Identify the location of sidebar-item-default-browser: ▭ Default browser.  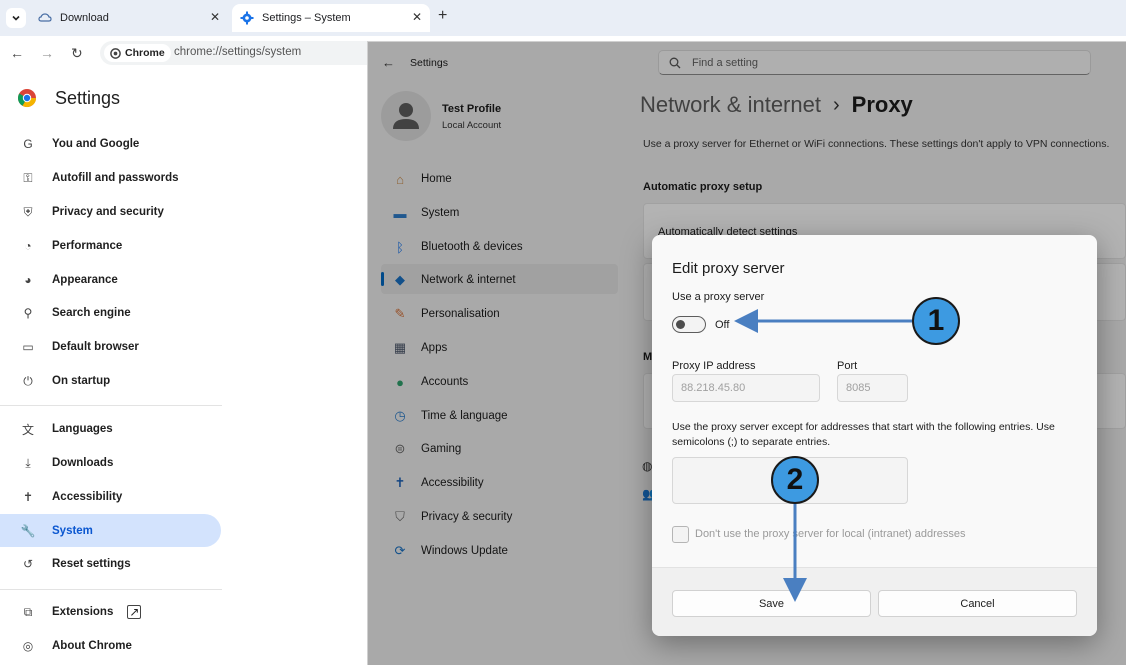
(120, 347).